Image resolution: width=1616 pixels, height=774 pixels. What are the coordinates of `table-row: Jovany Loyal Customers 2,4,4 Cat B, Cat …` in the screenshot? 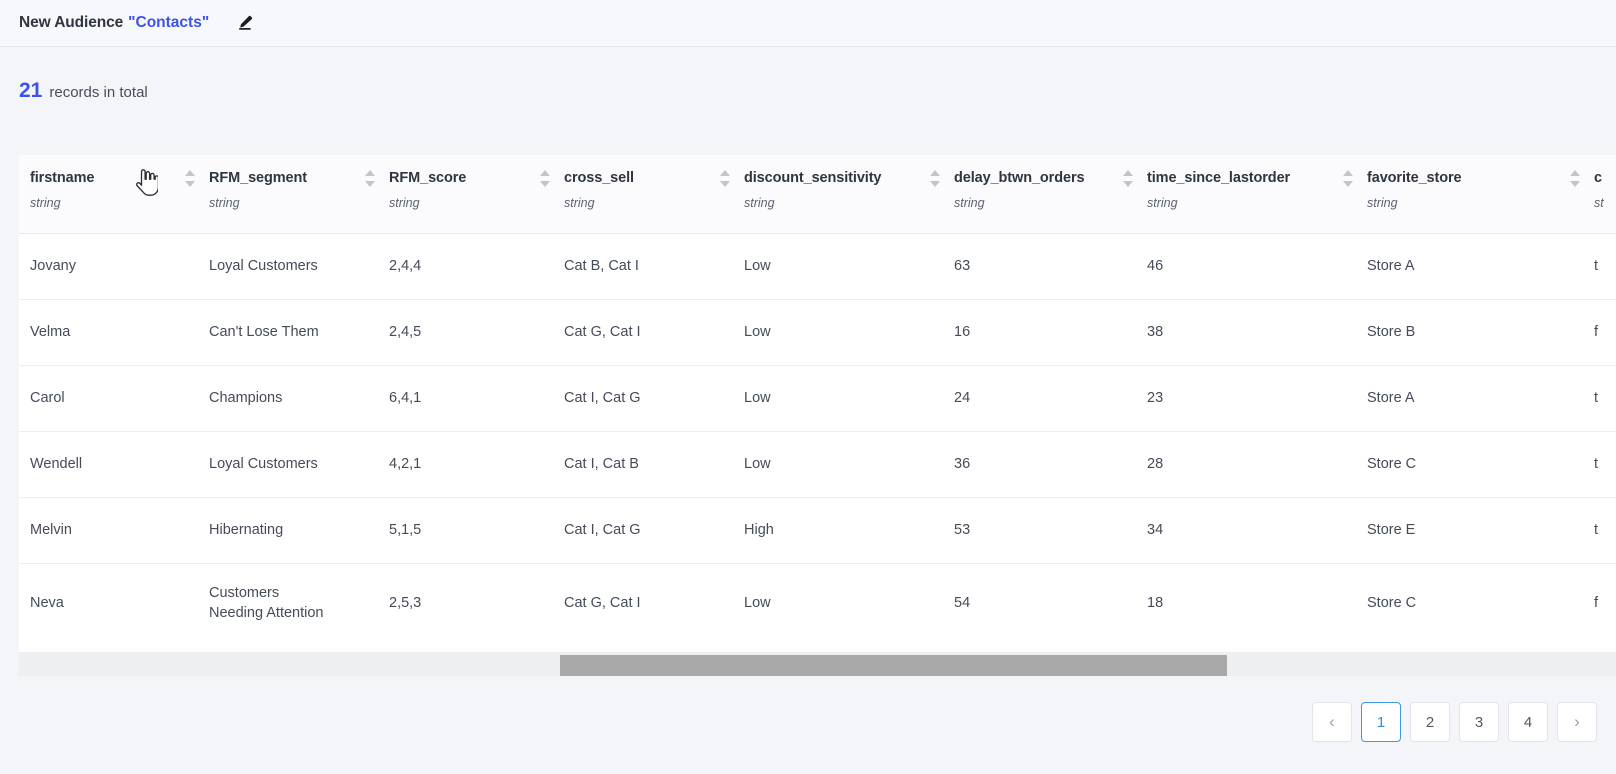 It's located at (817, 266).